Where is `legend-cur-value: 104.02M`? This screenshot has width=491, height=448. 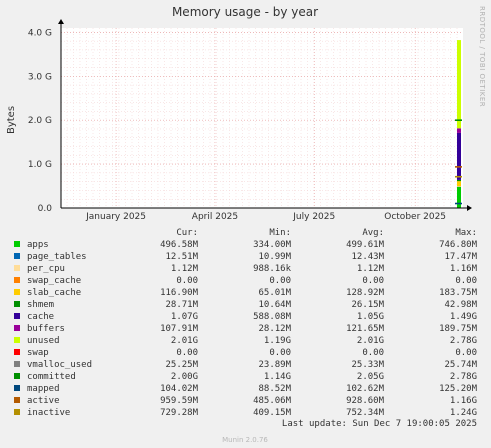
legend-cur-value: 104.02M is located at coordinates (179, 389).